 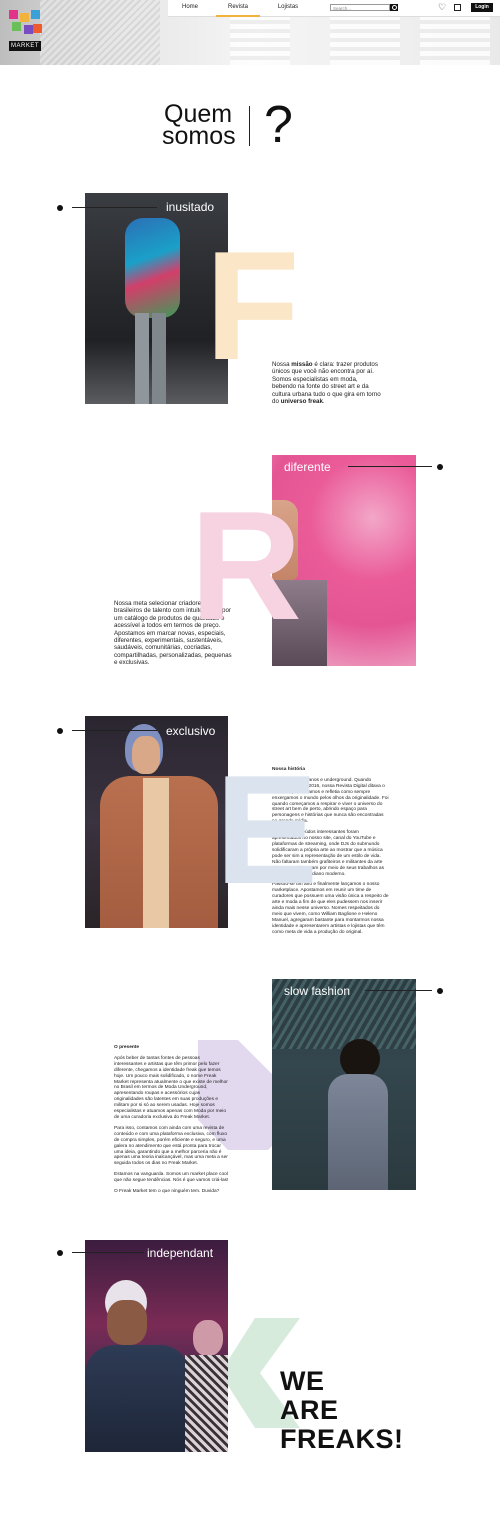 I want to click on photo-slow-fashion, so click(x=344, y=1084).